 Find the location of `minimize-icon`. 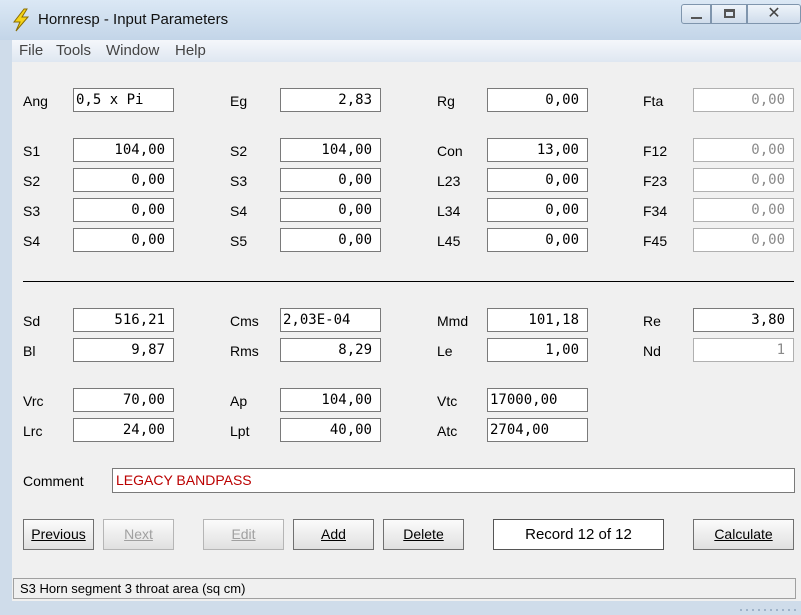

minimize-icon is located at coordinates (696, 18).